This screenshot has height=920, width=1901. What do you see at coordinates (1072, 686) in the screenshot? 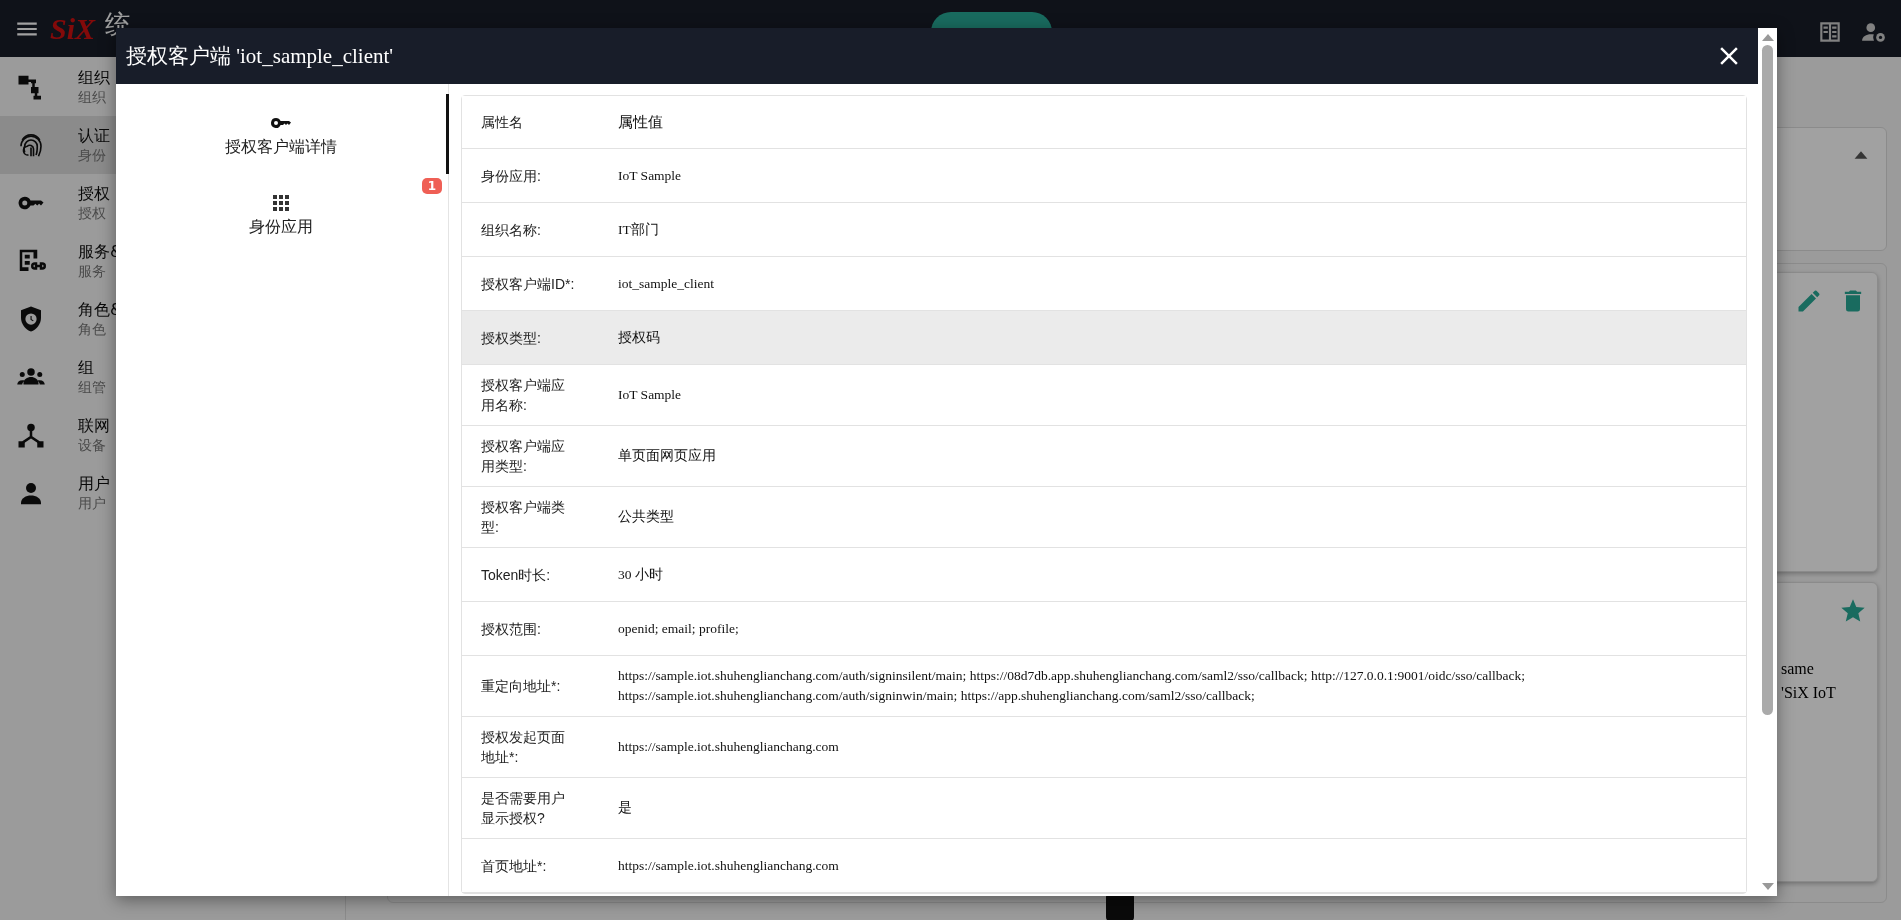
I see `property-value: https://sample.iot.shuhenglianchang.com/auth/signinsilent/main; https://08d7db.app.shuhenglianchang.com/saml2/sso/callback; http://127.0.0.1:9001/oidc/sso/callback; https://sample.iot.shuhenglianchang.com/auth/signinwin/main; https://app.shuhenglianchang.com/saml2/sso/callback;` at bounding box center [1072, 686].